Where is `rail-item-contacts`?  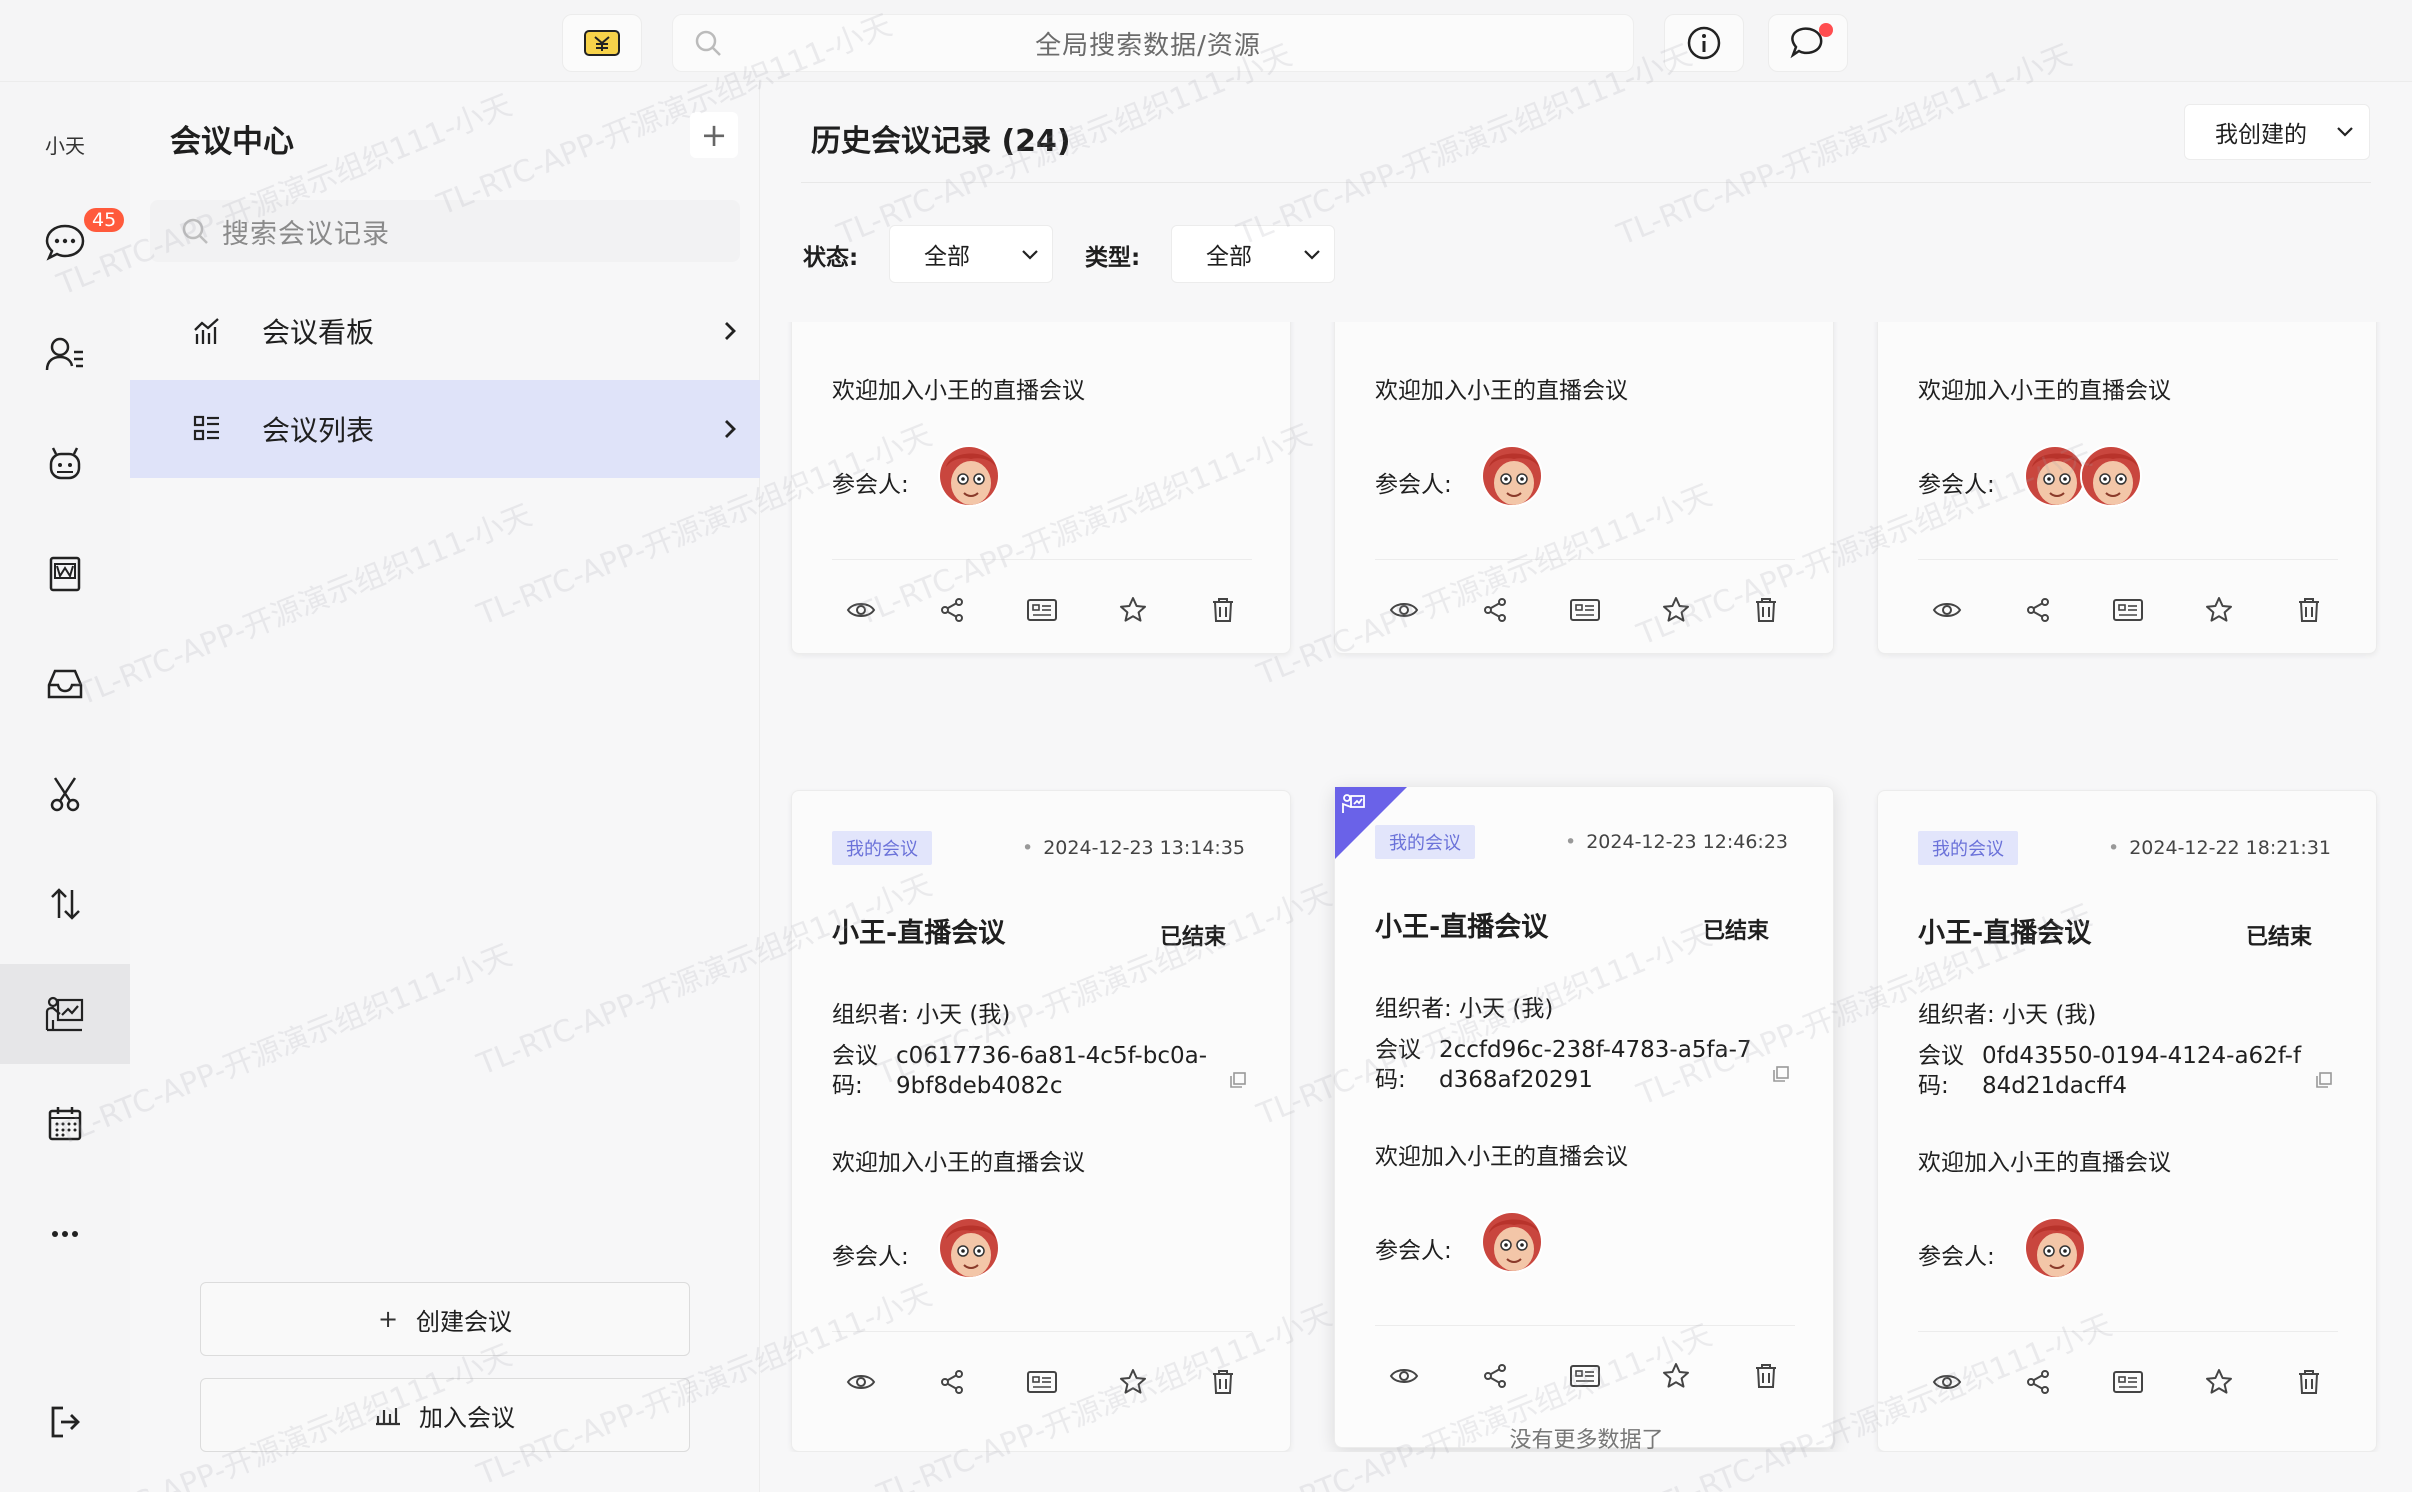 rail-item-contacts is located at coordinates (65, 354).